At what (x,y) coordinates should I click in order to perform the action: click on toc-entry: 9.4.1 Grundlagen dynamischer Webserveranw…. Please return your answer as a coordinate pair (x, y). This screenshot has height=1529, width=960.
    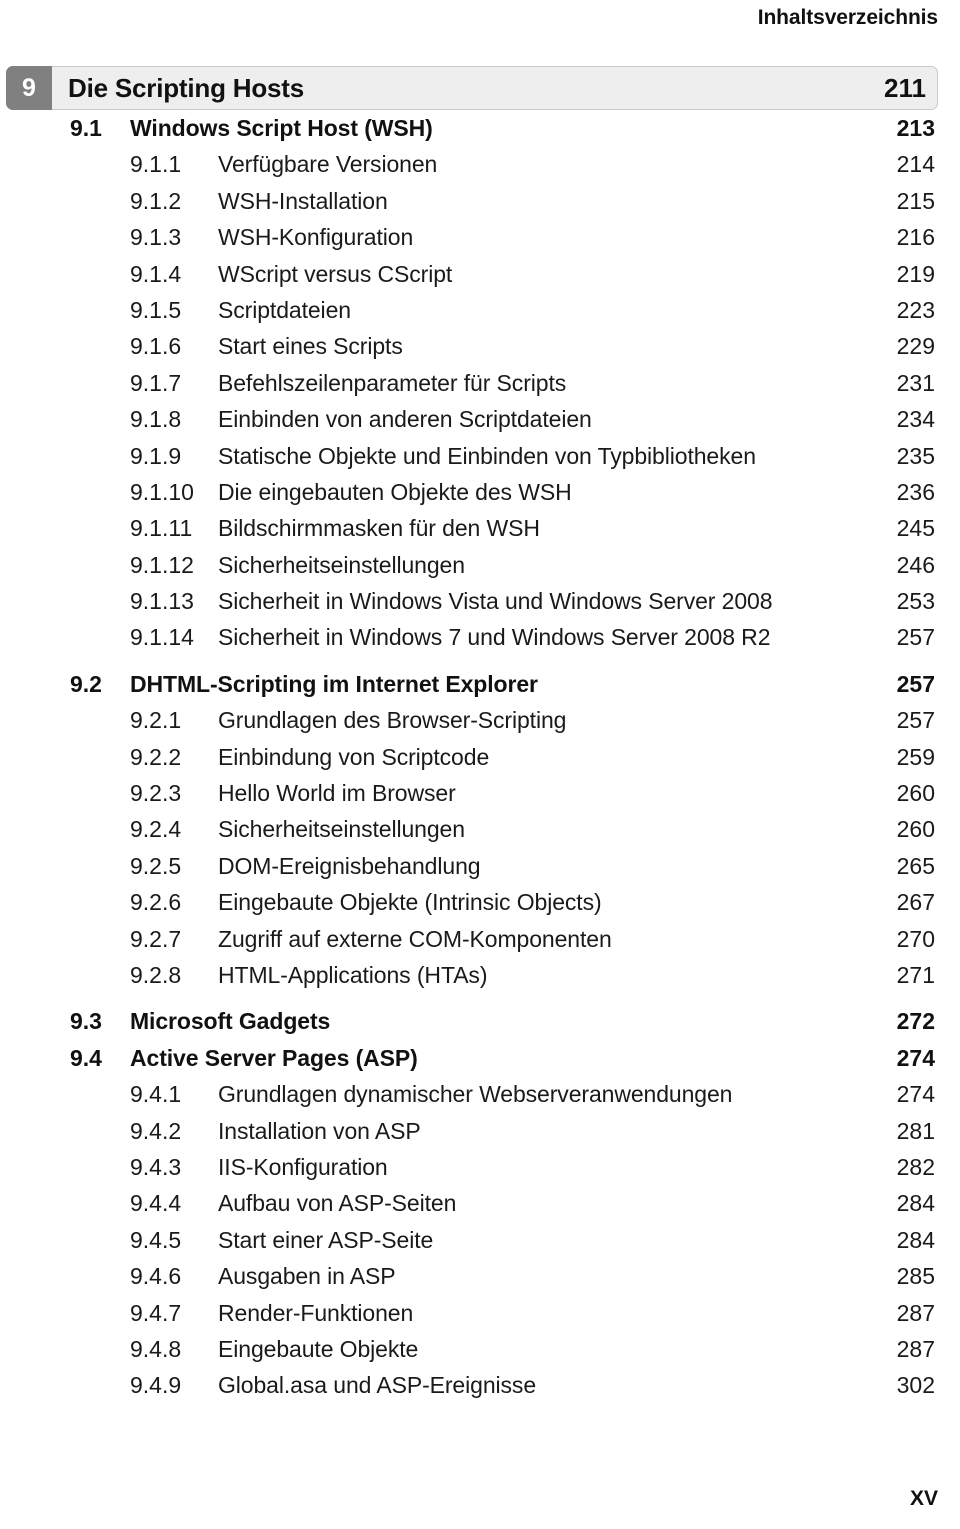
    Looking at the image, I should click on (480, 1094).